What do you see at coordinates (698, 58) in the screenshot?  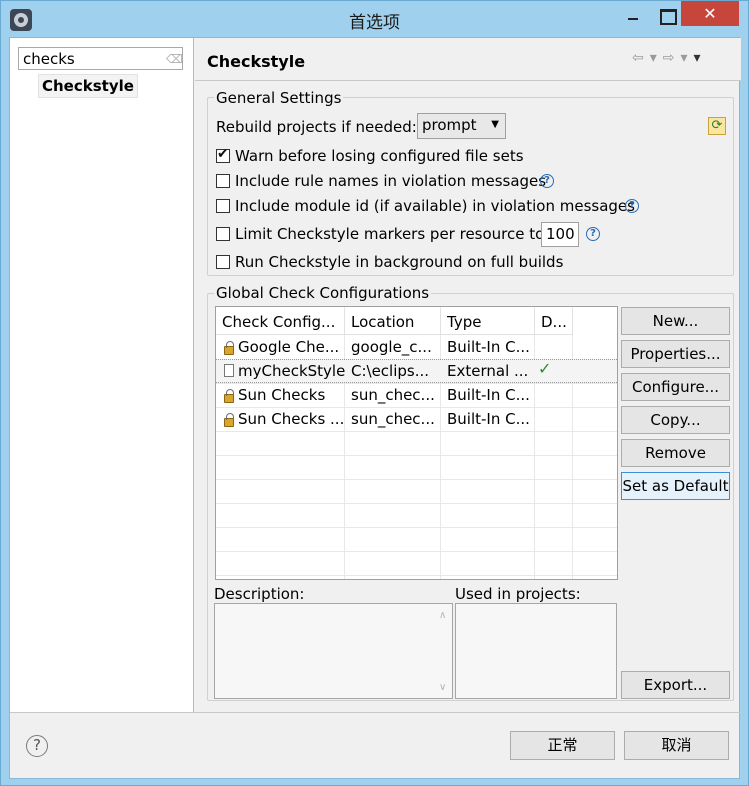 I see `view-menu-icon: ▾` at bounding box center [698, 58].